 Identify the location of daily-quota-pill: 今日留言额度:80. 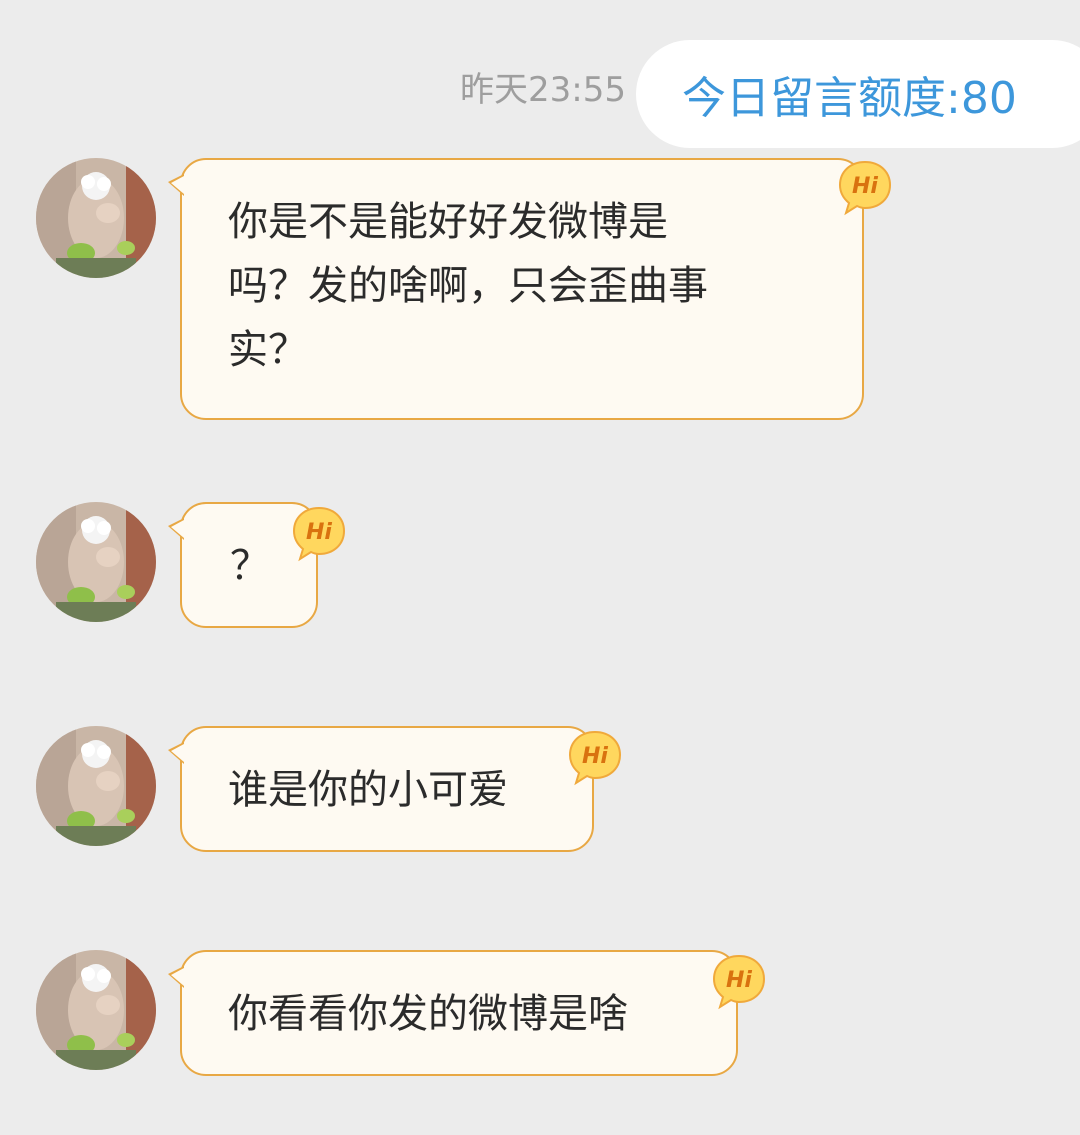
(858, 94).